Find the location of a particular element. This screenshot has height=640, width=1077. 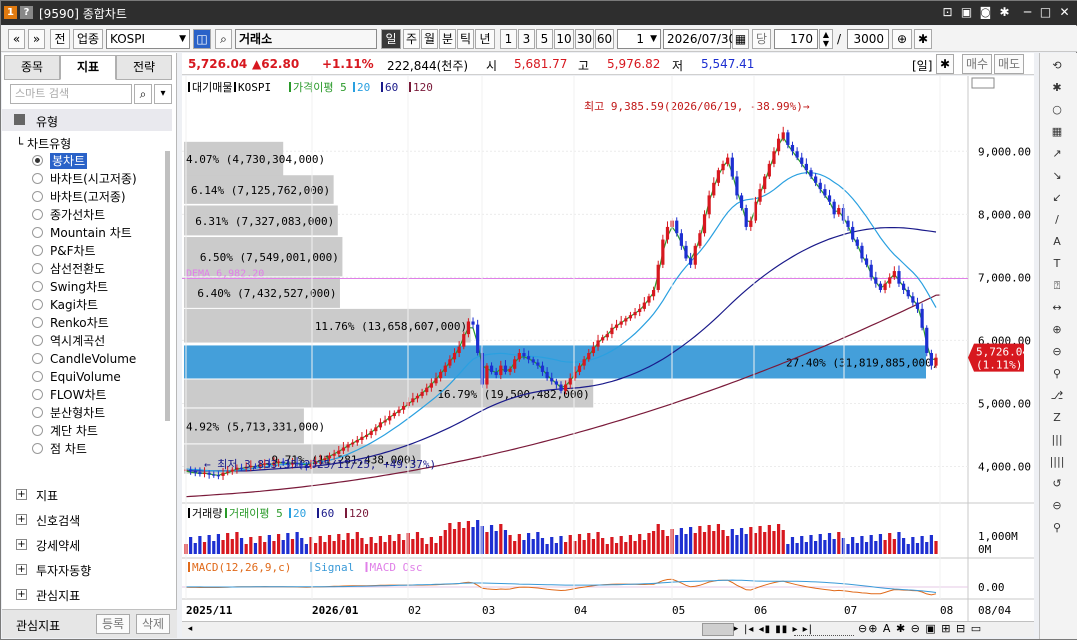

period-day: 일 is located at coordinates (391, 39).